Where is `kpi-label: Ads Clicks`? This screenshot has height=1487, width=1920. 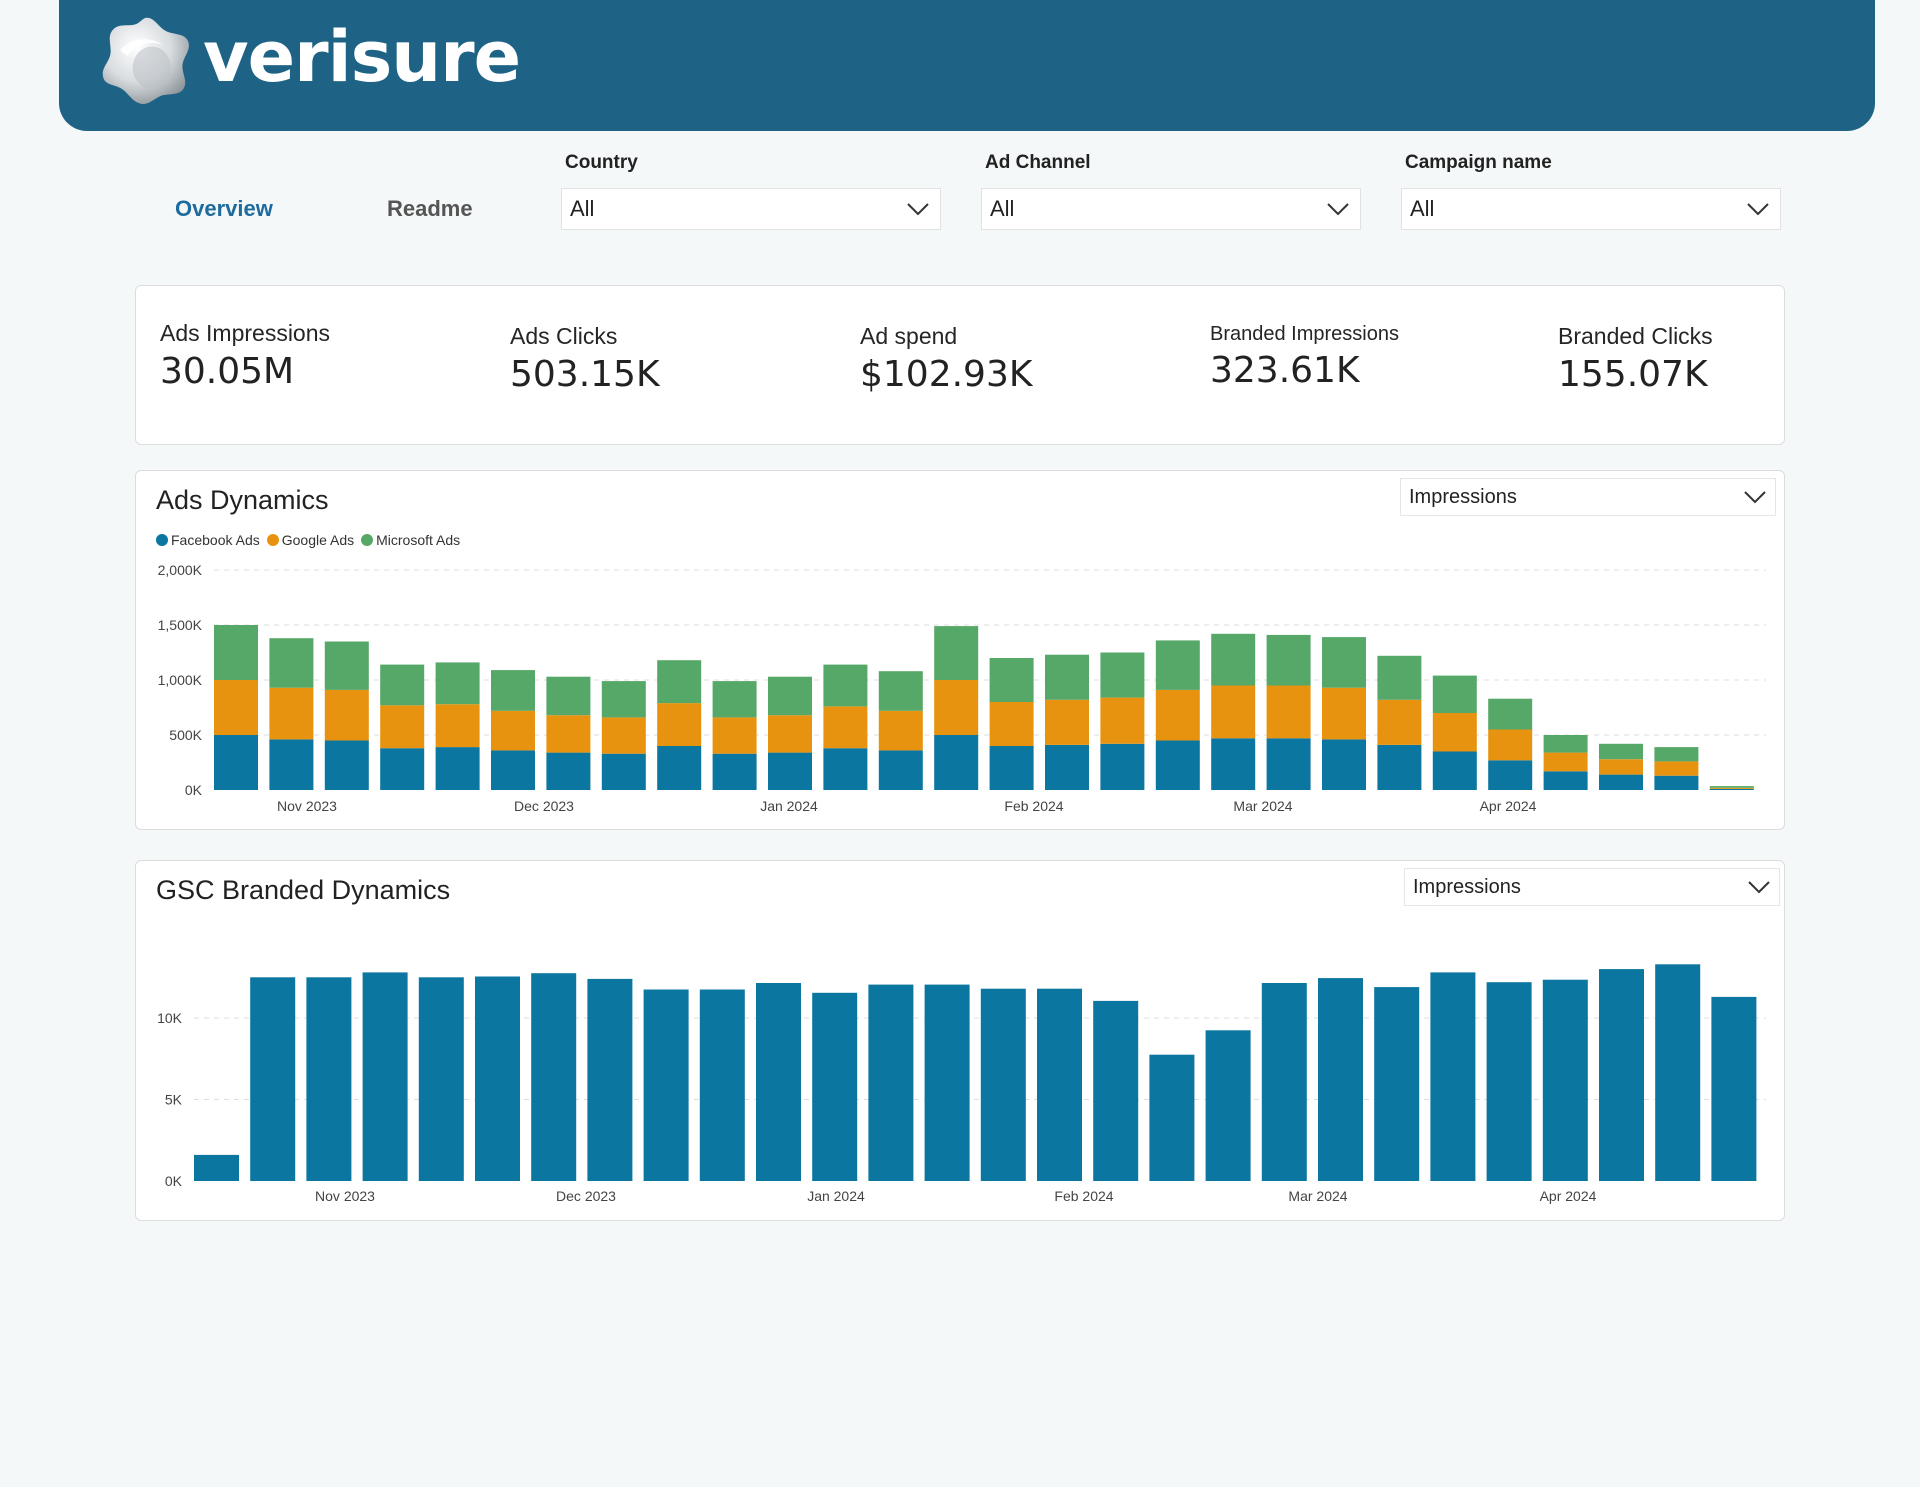
kpi-label: Ads Clicks is located at coordinates (564, 336).